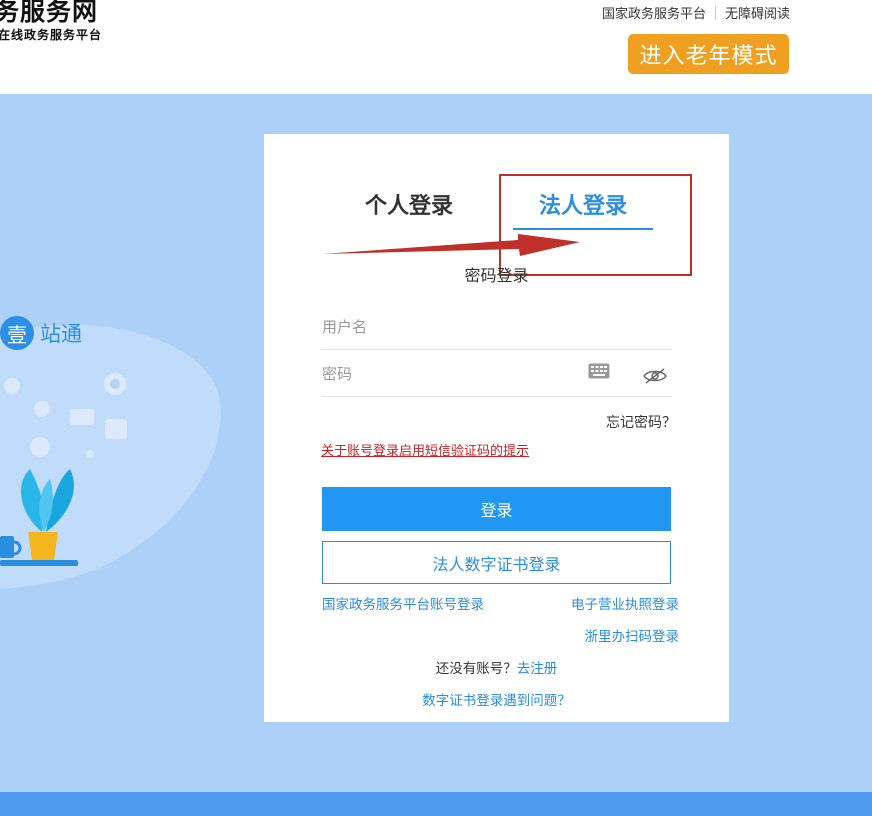 The height and width of the screenshot is (816, 872). Describe the element at coordinates (51, 35) in the screenshot. I see `site-subtitle: 在线政务服务平台` at that location.